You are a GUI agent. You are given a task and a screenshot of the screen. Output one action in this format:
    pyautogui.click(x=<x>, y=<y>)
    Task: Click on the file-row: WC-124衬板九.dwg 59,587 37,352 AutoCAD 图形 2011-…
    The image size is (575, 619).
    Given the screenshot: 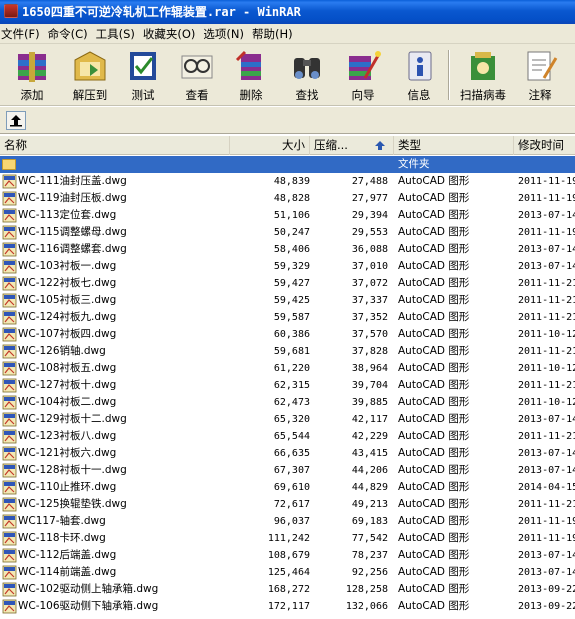 What is the action you would take?
    pyautogui.click(x=287, y=317)
    